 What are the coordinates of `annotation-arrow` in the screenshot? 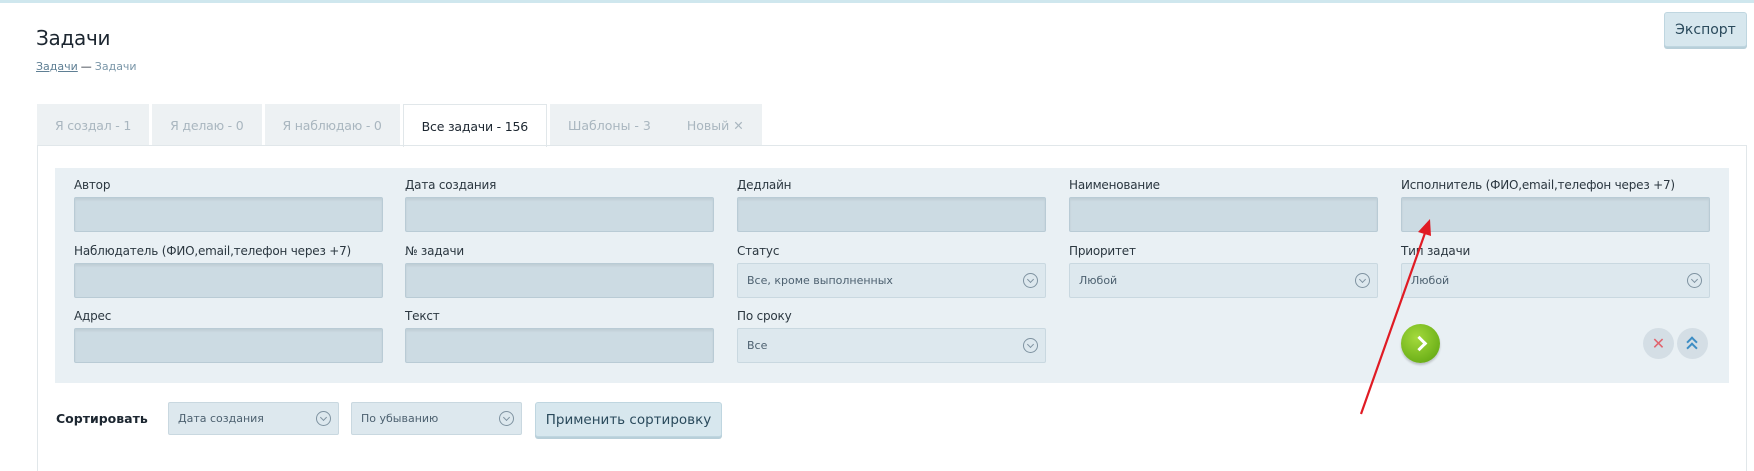 It's located at (1395, 317).